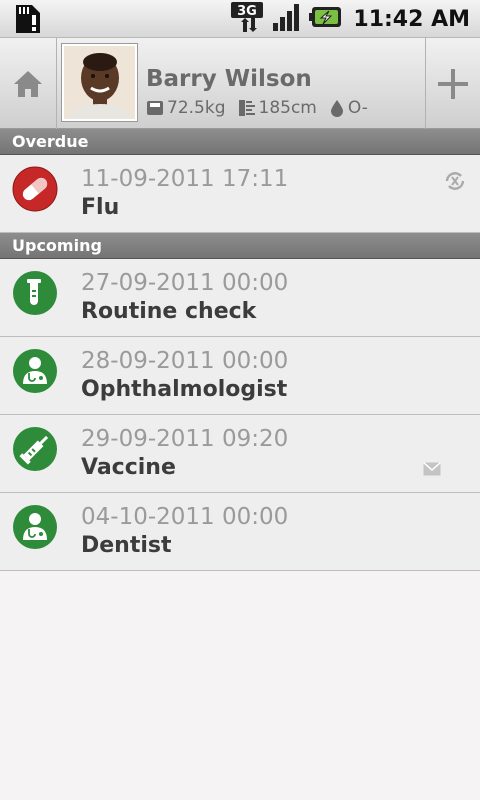 The width and height of the screenshot is (480, 800). Describe the element at coordinates (248, 11) in the screenshot. I see `network-type-label: 3G` at that location.